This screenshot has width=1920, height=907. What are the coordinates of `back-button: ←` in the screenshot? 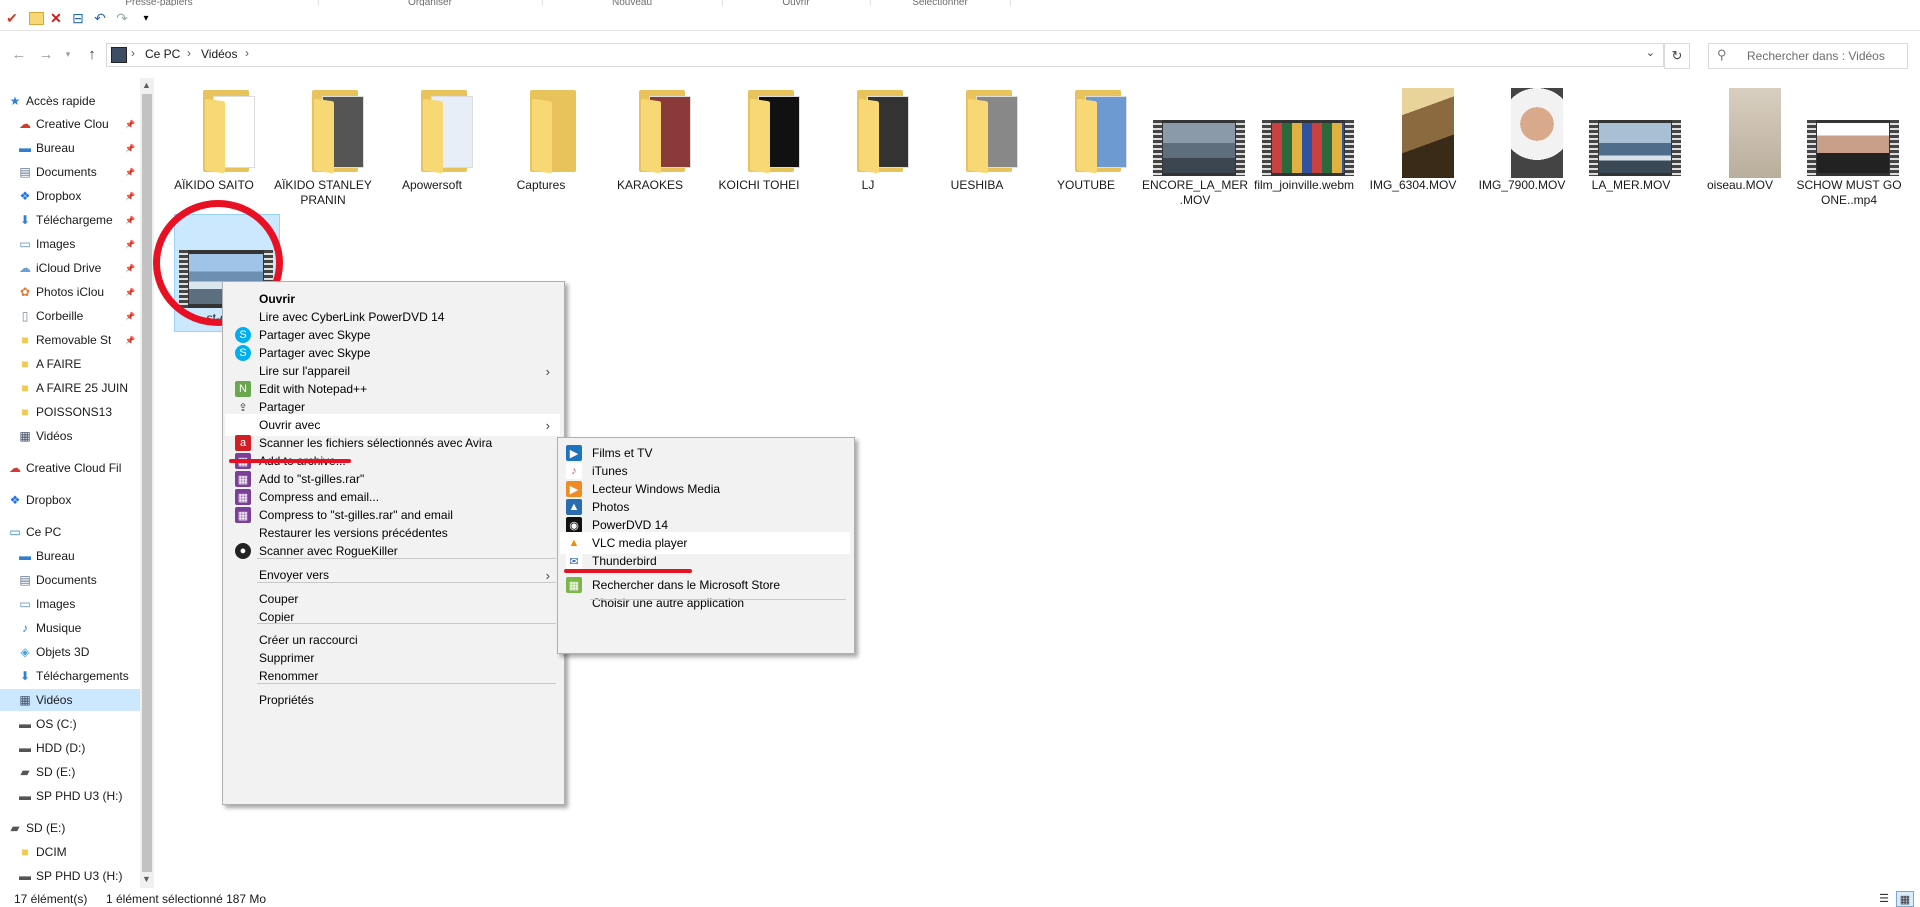 It's located at (19, 54).